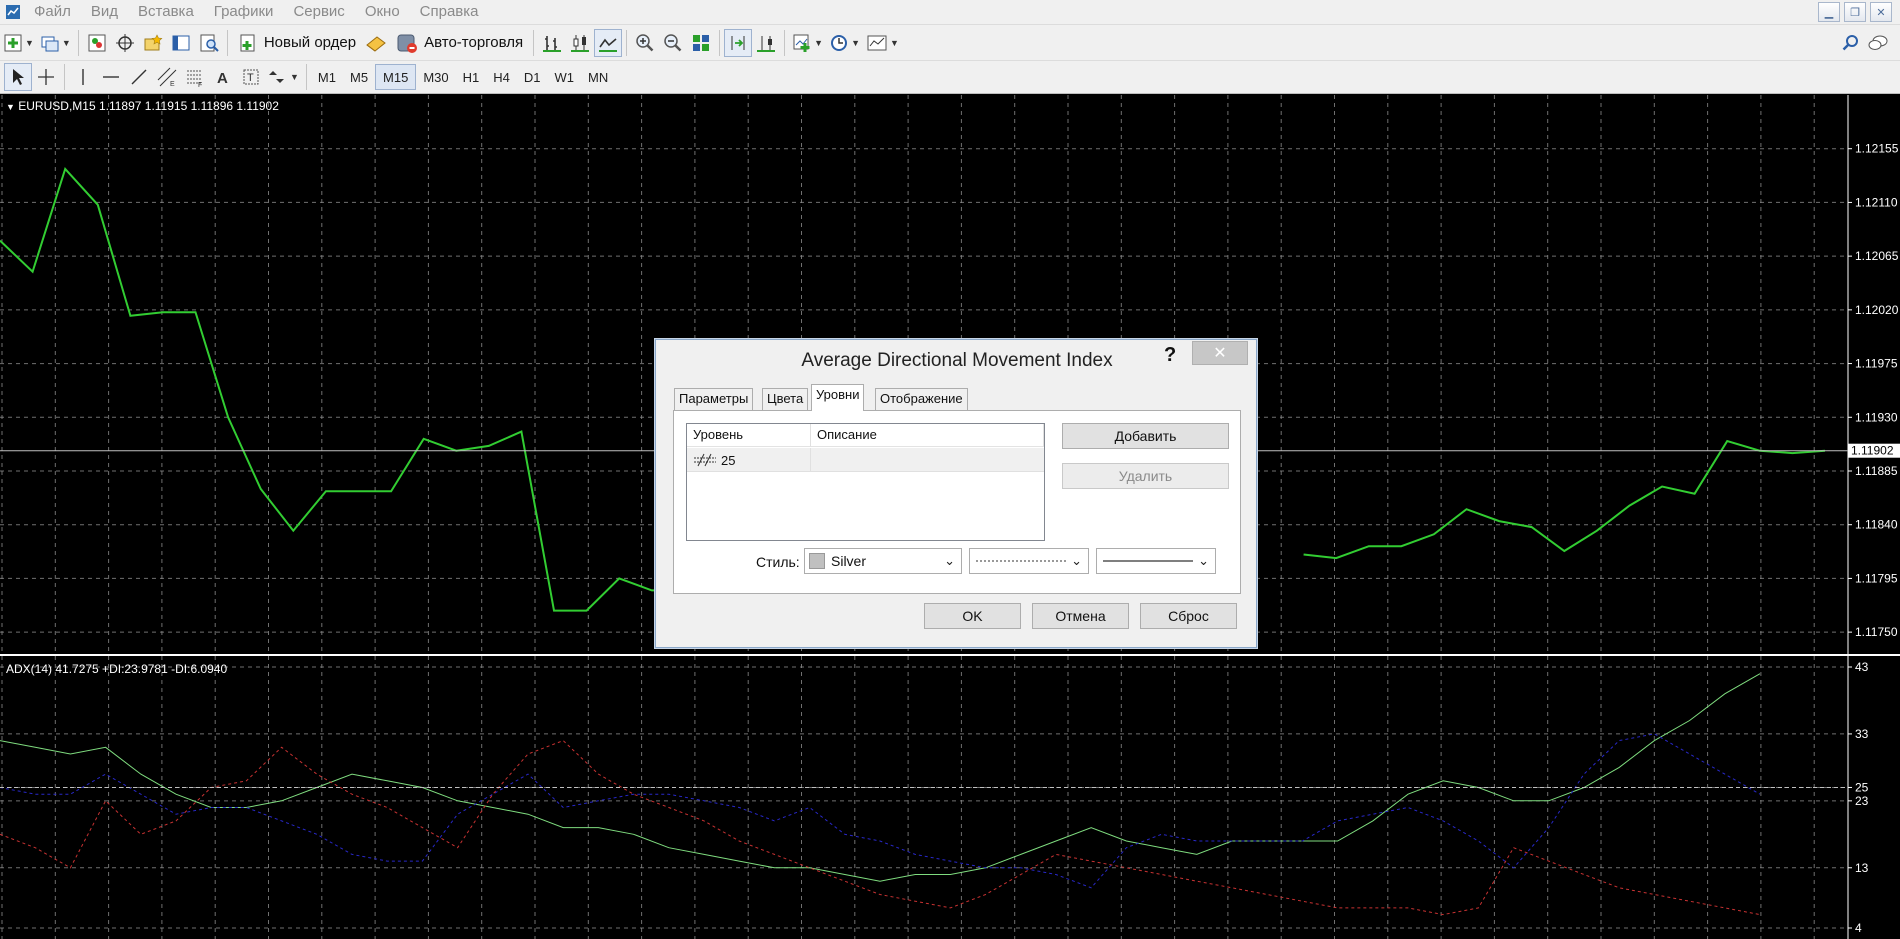 The height and width of the screenshot is (939, 1900). Describe the element at coordinates (18, 77) in the screenshot. I see `cursor-tool-button` at that location.